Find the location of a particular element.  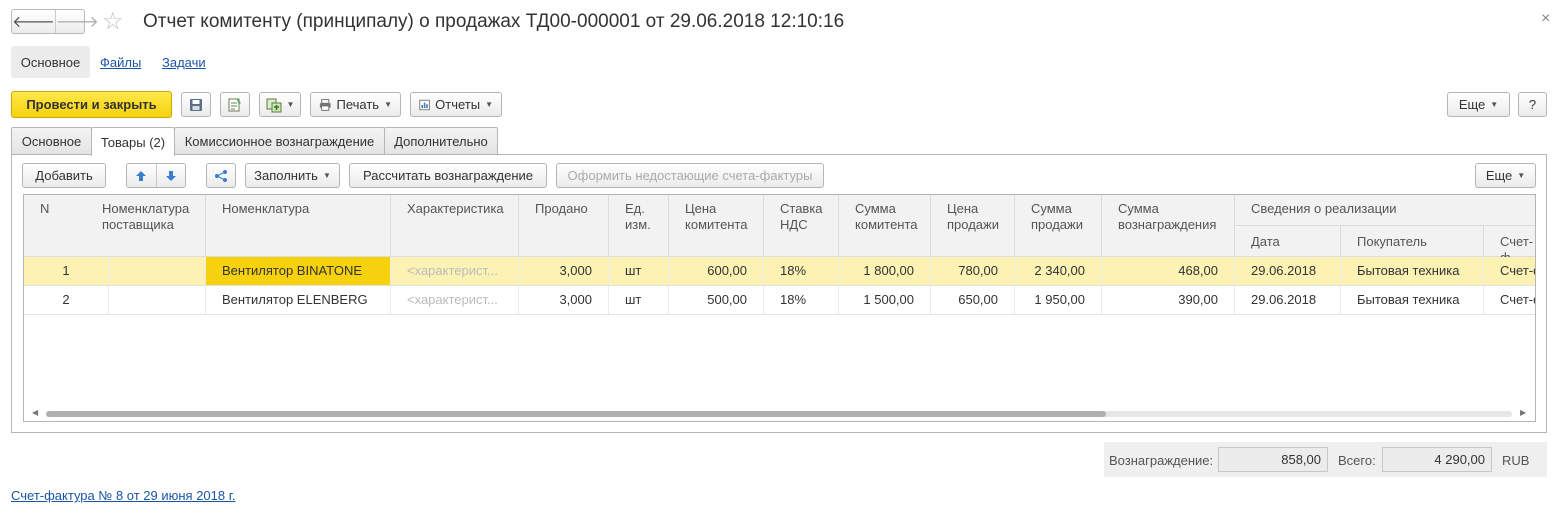

col-header-item: Номенклатура is located at coordinates (298, 226).